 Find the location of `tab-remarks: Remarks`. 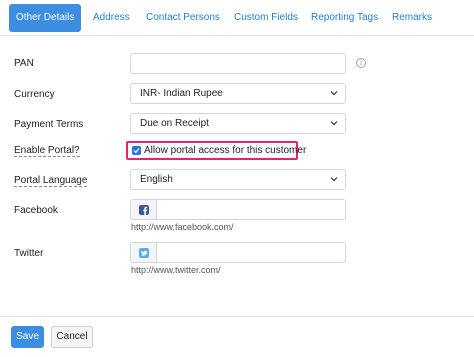

tab-remarks: Remarks is located at coordinates (412, 18).